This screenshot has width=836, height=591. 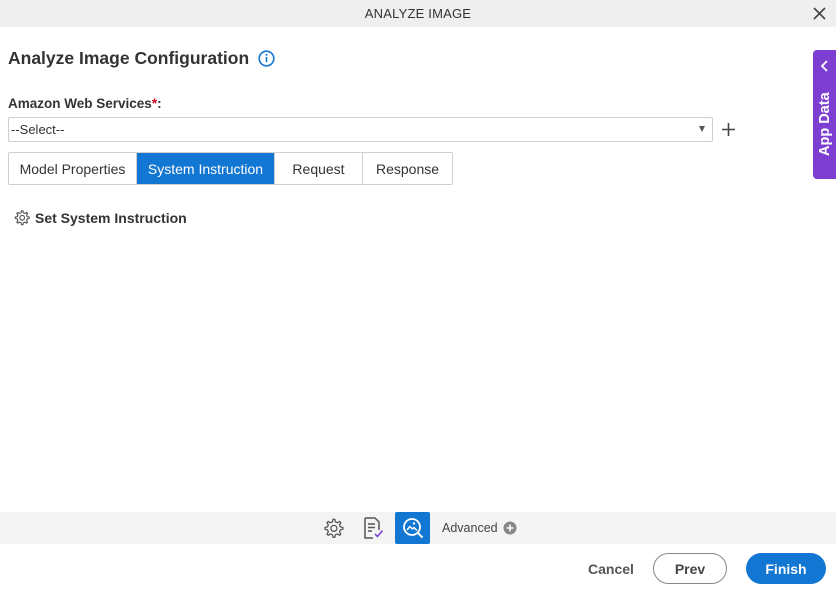 I want to click on page-heading: Analyze Image Configuration, so click(x=141, y=58).